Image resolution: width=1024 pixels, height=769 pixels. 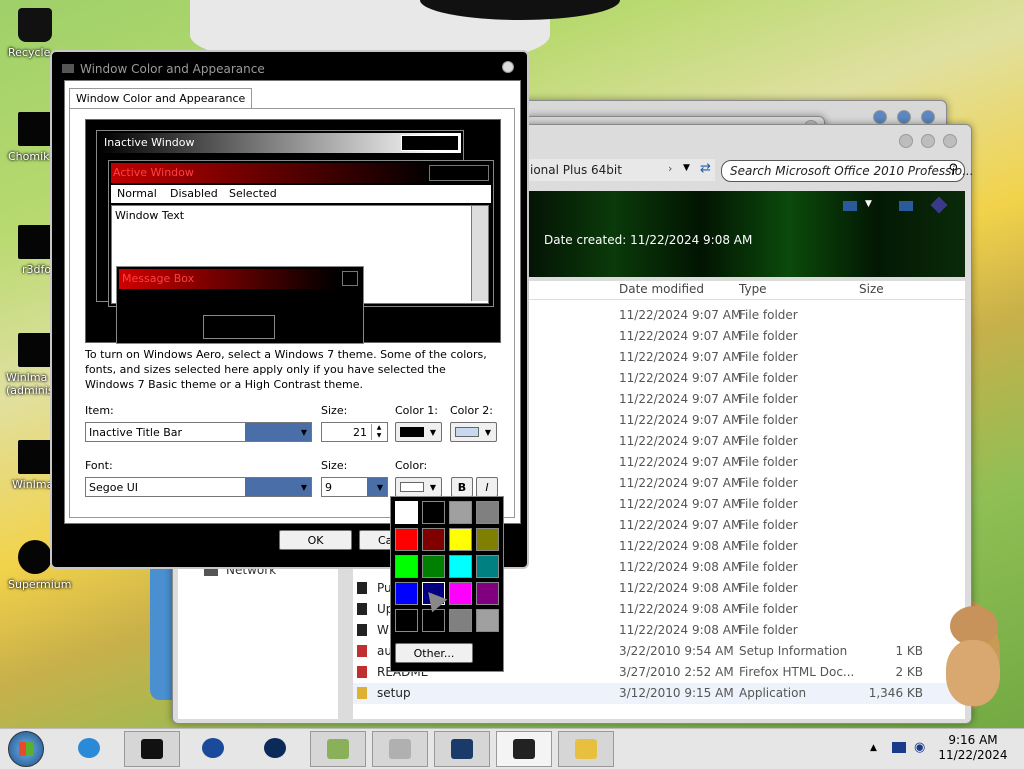 What do you see at coordinates (871, 289) in the screenshot?
I see `column-header-size: Size` at bounding box center [871, 289].